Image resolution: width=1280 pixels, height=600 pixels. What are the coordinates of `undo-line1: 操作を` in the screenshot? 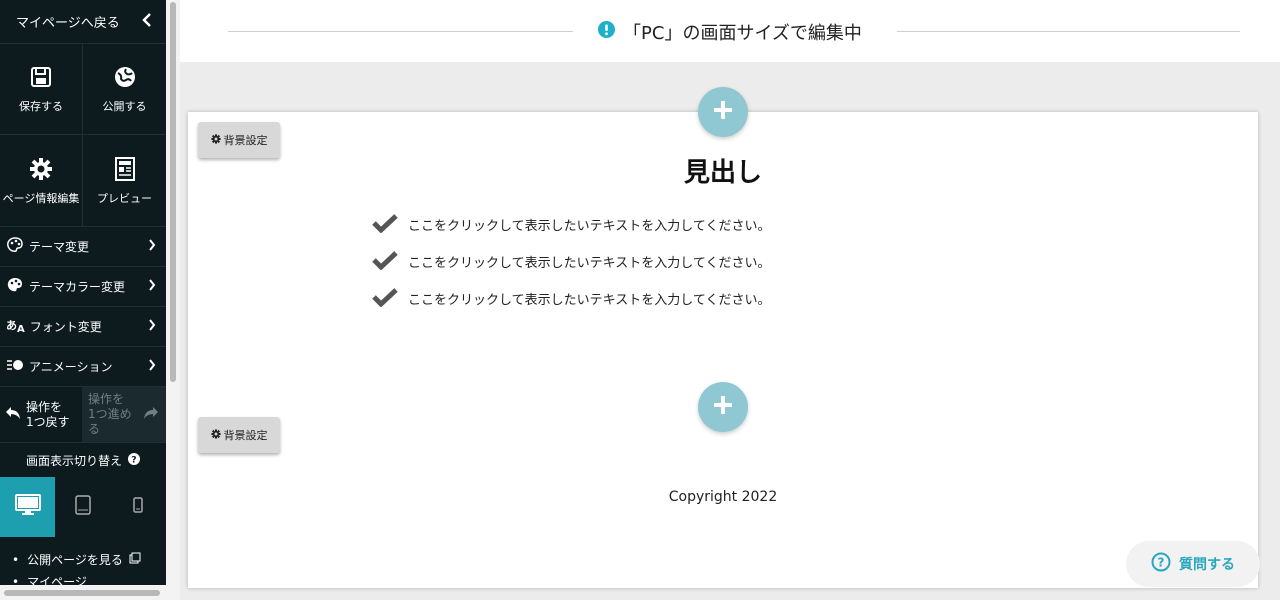 It's located at (44, 406).